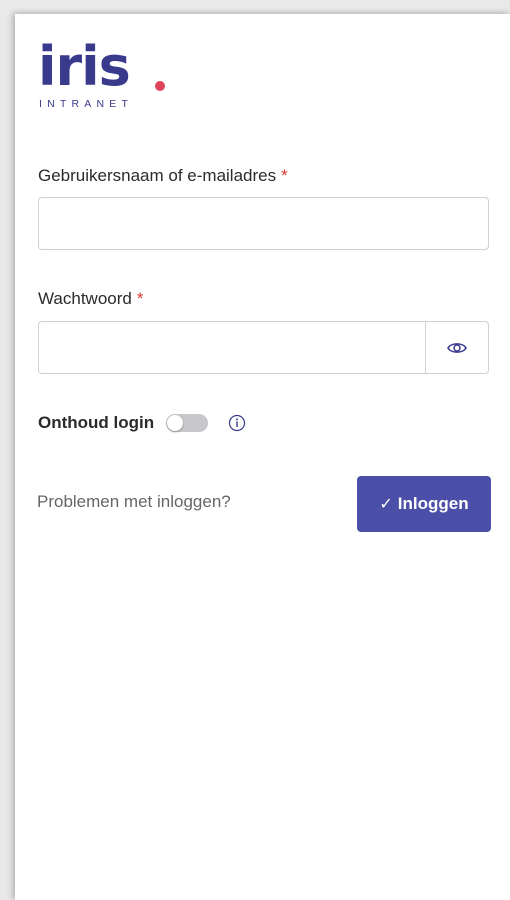 The height and width of the screenshot is (900, 510). I want to click on username-label: Gebruikersnaam of e-mailadres *, so click(163, 176).